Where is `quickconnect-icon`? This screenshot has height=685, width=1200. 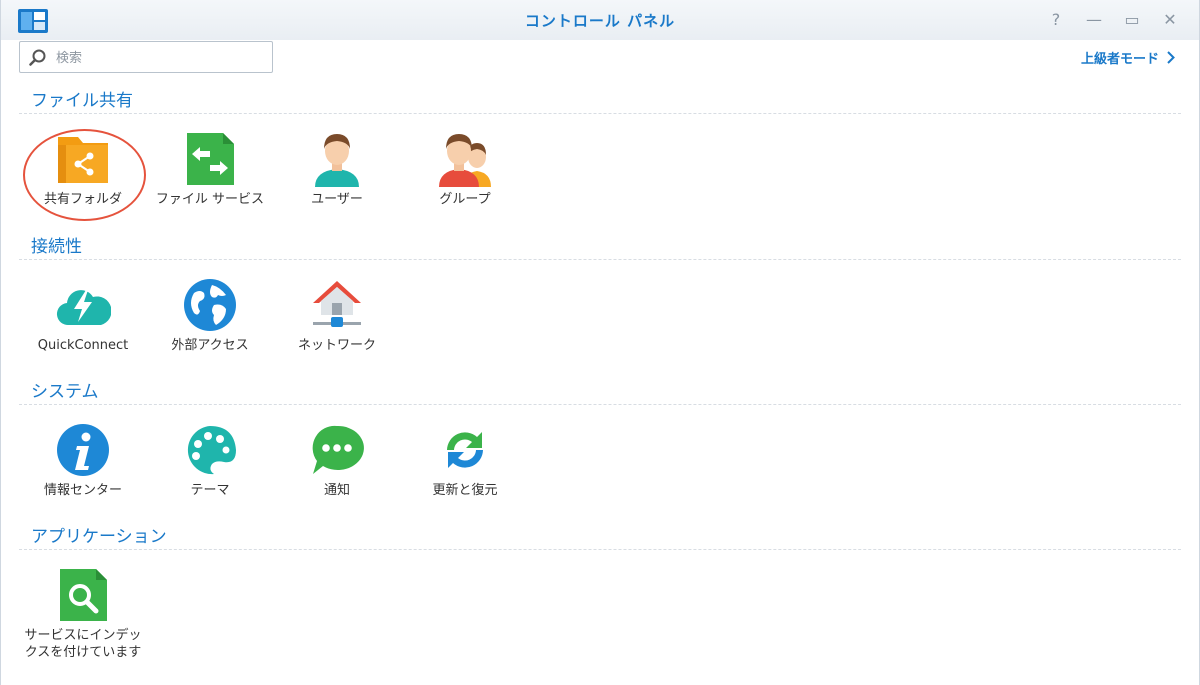 quickconnect-icon is located at coordinates (83, 308).